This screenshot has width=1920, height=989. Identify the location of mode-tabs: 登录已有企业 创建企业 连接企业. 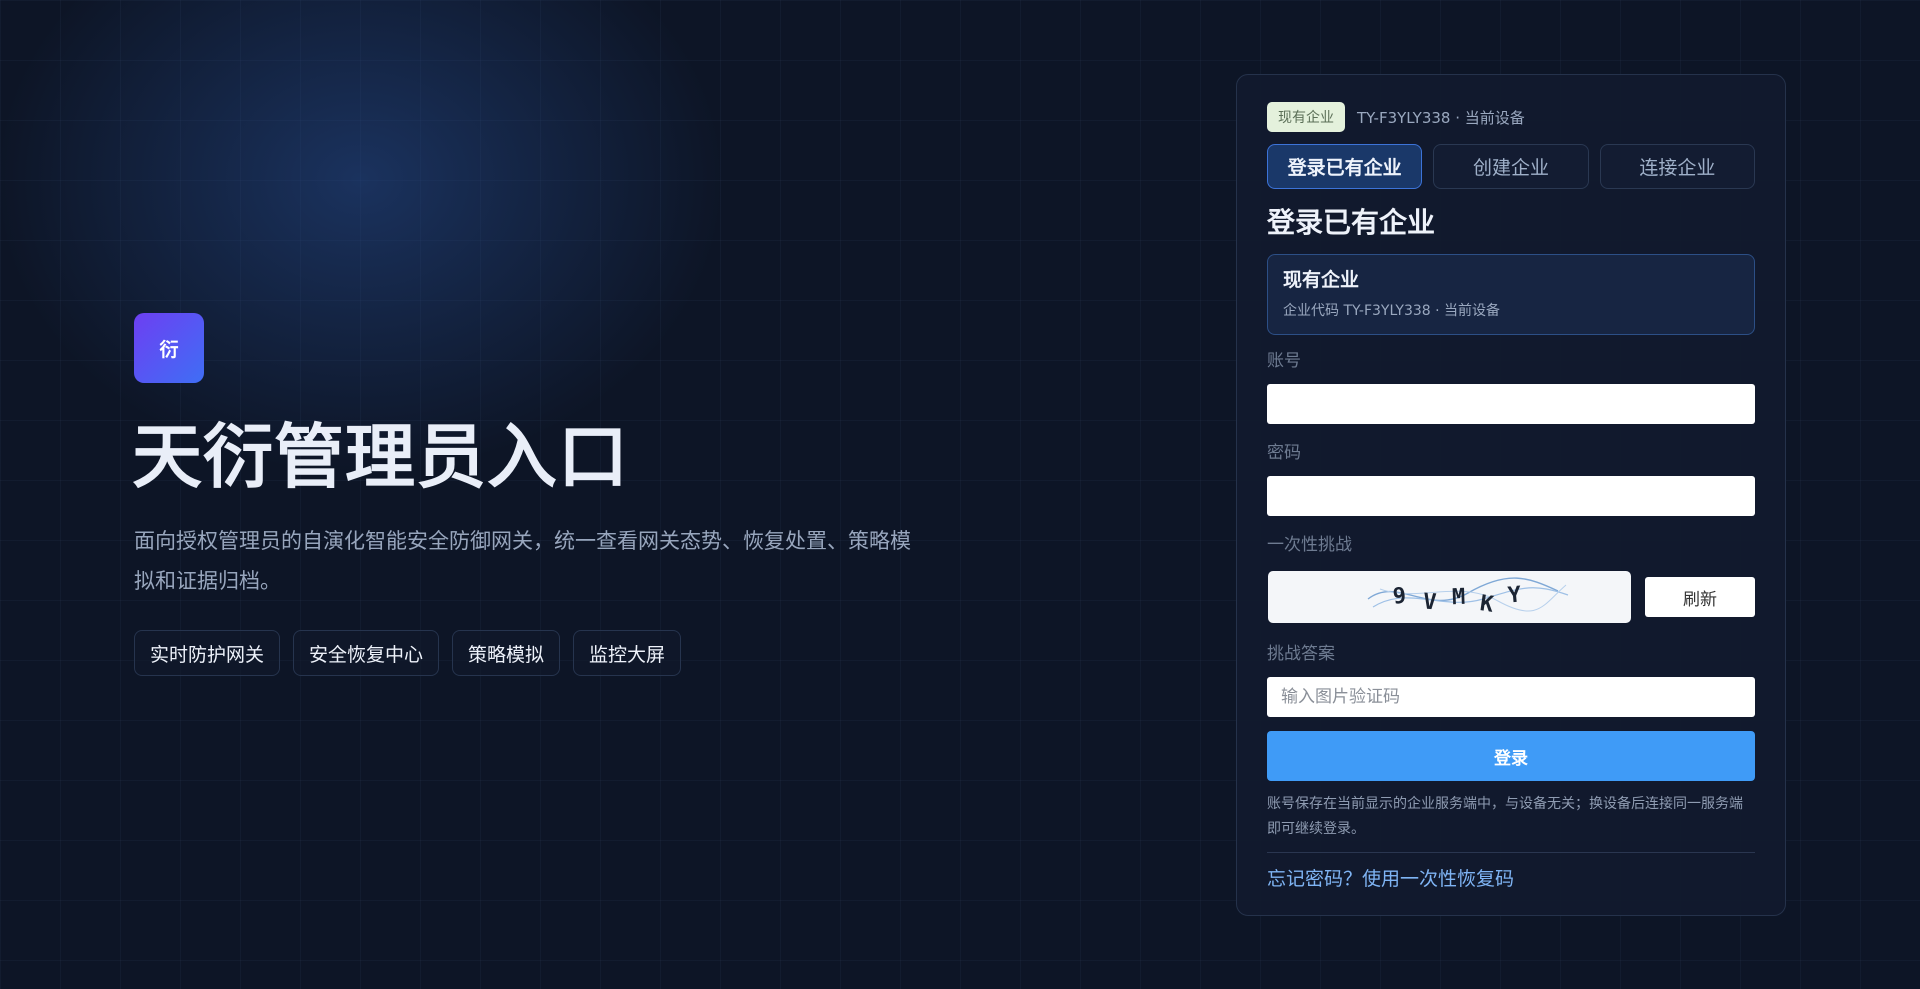
(1511, 166).